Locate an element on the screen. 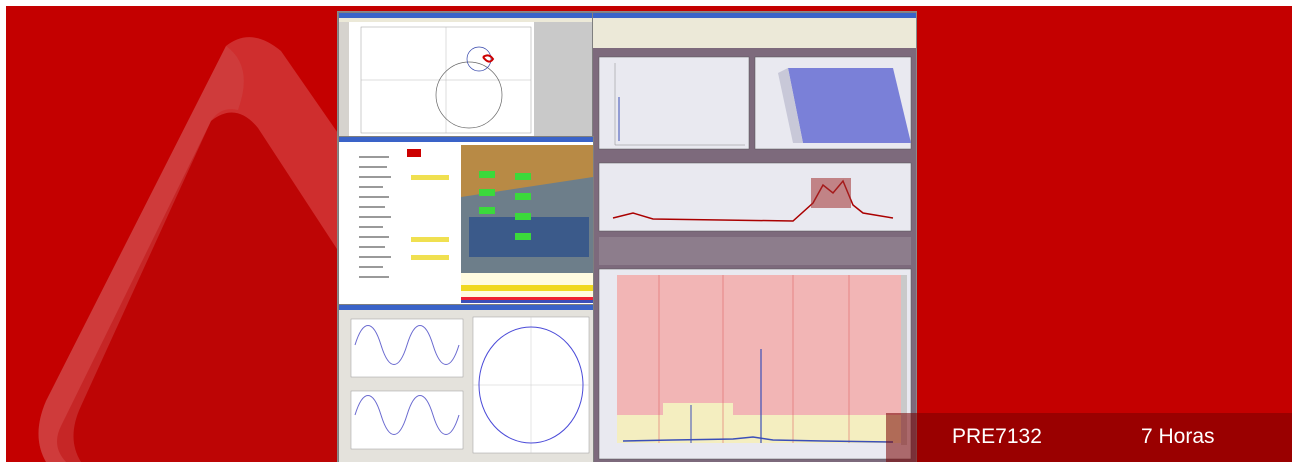  waveform-plots is located at coordinates (466, 386).